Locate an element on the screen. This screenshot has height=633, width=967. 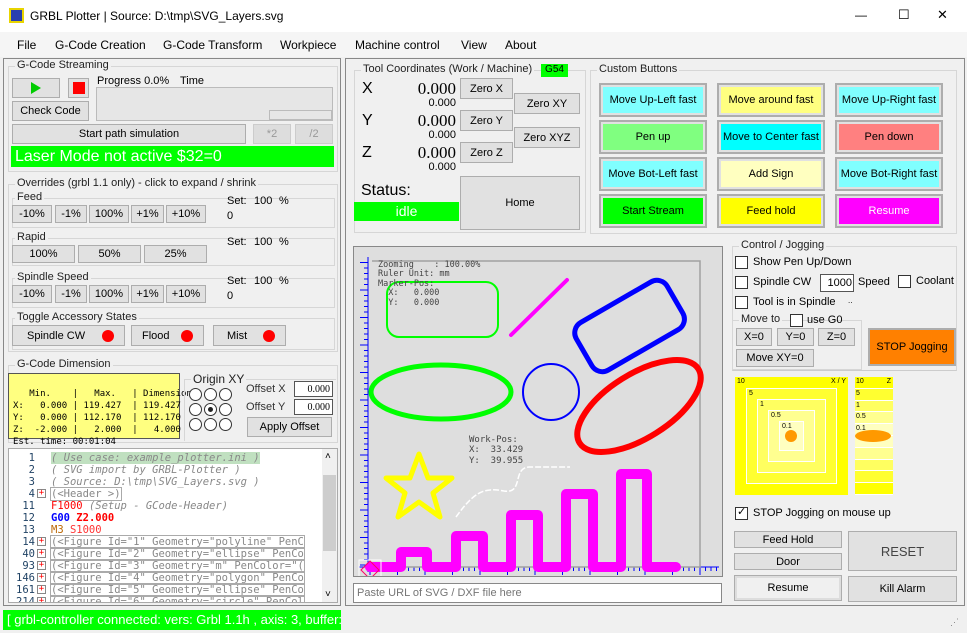
resize-grip-icon: ⋰ is located at coordinates (954, 622).